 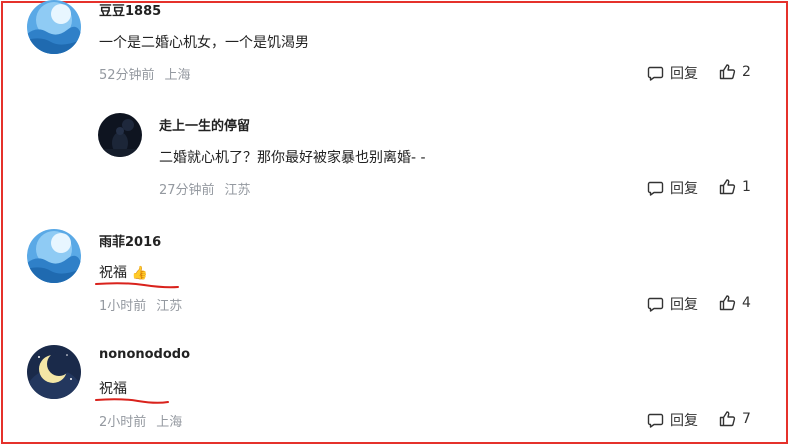 I want to click on like-count: 1, so click(x=746, y=186).